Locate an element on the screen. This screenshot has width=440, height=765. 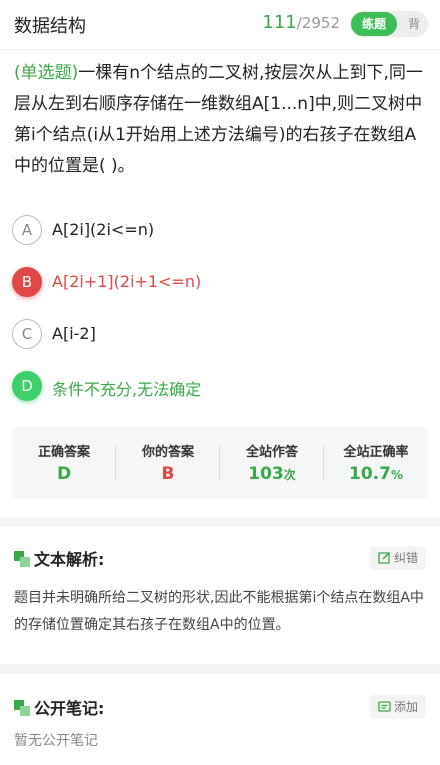
notes-title: 公开笔记: is located at coordinates (69, 708).